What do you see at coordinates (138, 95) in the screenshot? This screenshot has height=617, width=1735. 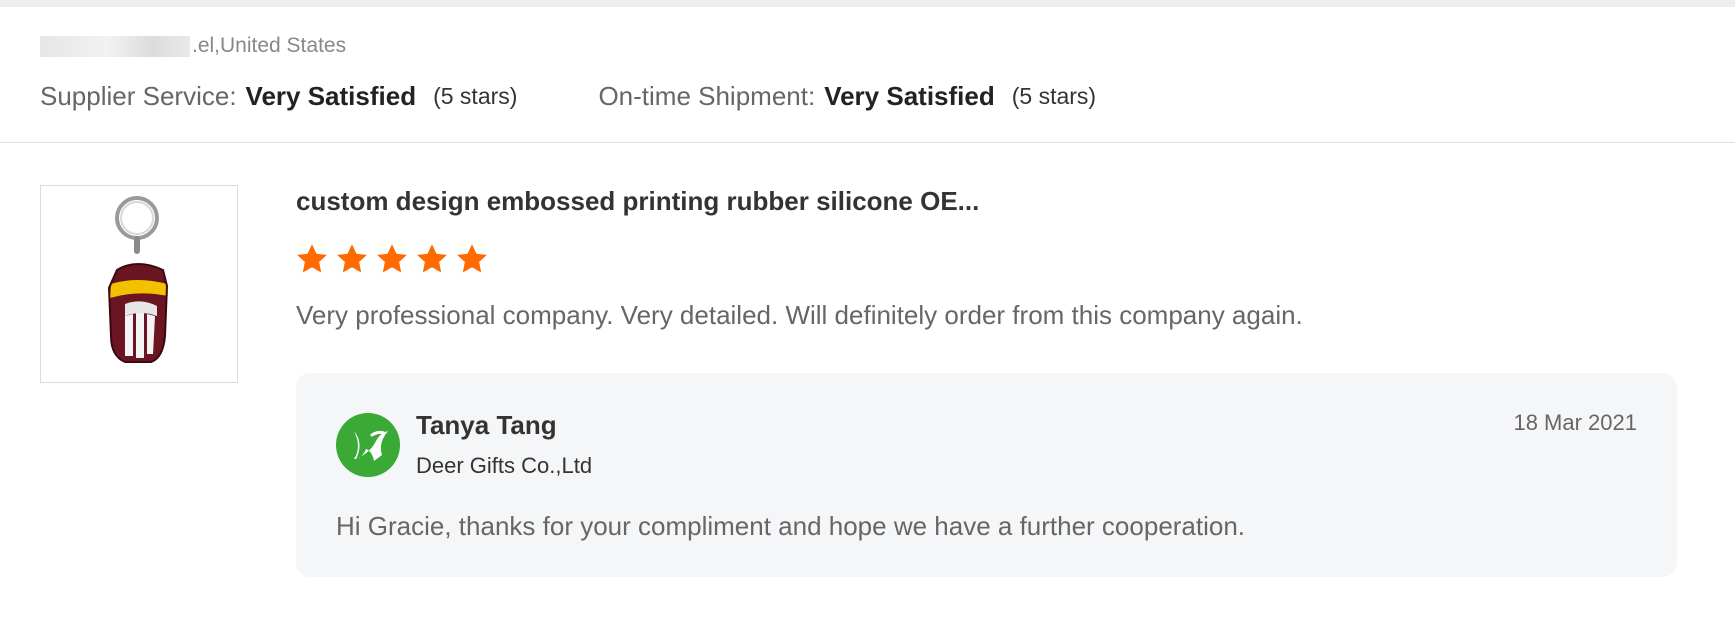 I see `rating-label: Supplier Service:` at bounding box center [138, 95].